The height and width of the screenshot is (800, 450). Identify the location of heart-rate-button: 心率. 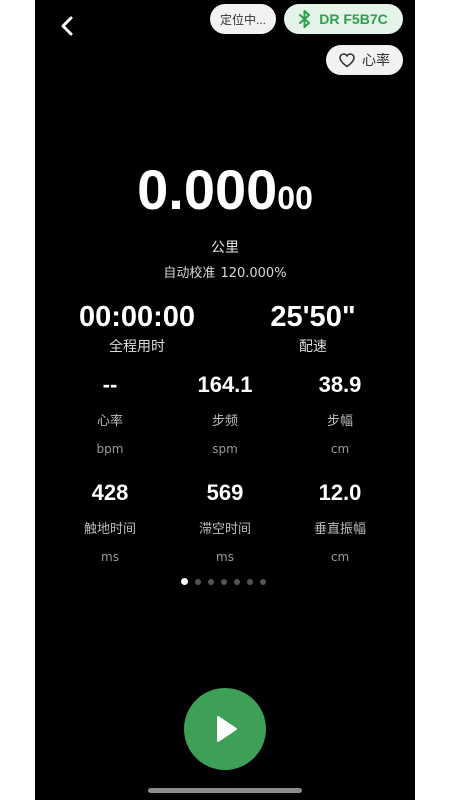
(364, 60).